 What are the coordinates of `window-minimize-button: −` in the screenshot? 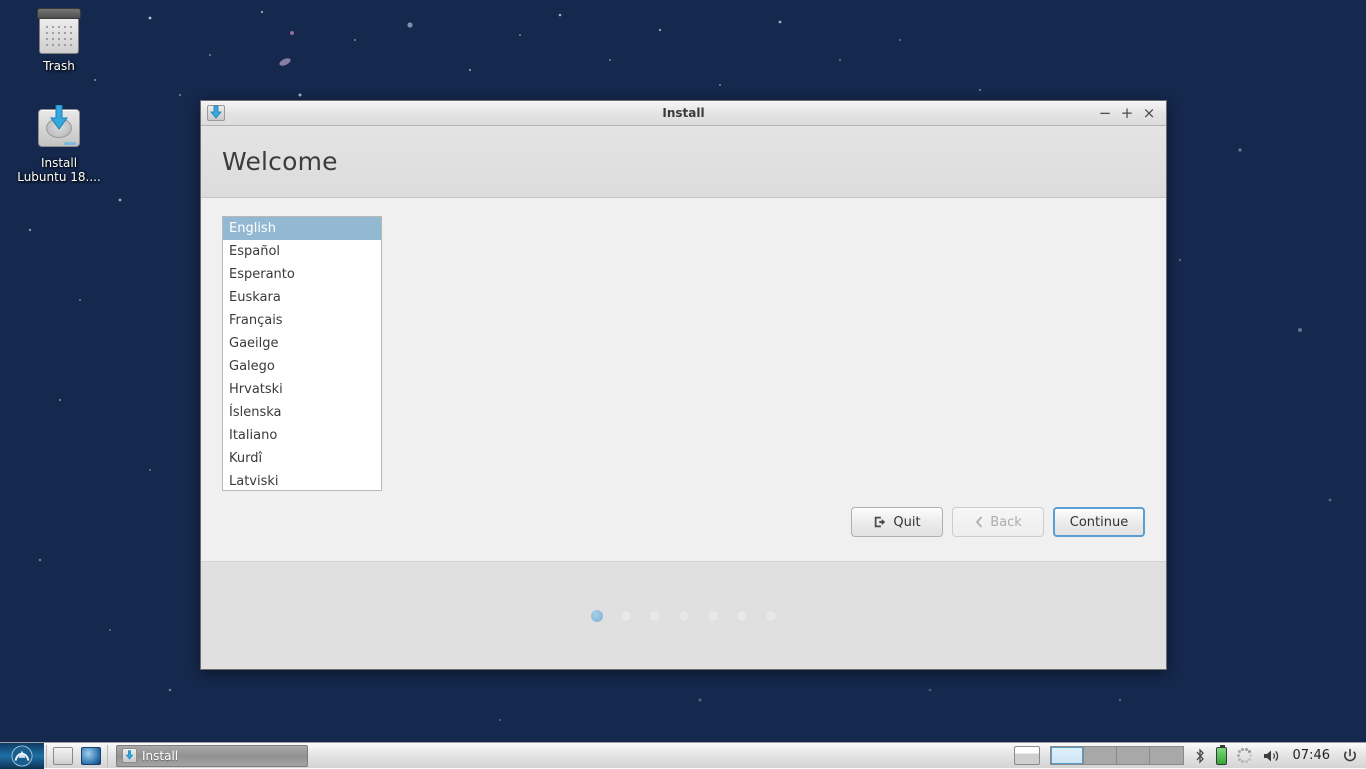 It's located at (1105, 113).